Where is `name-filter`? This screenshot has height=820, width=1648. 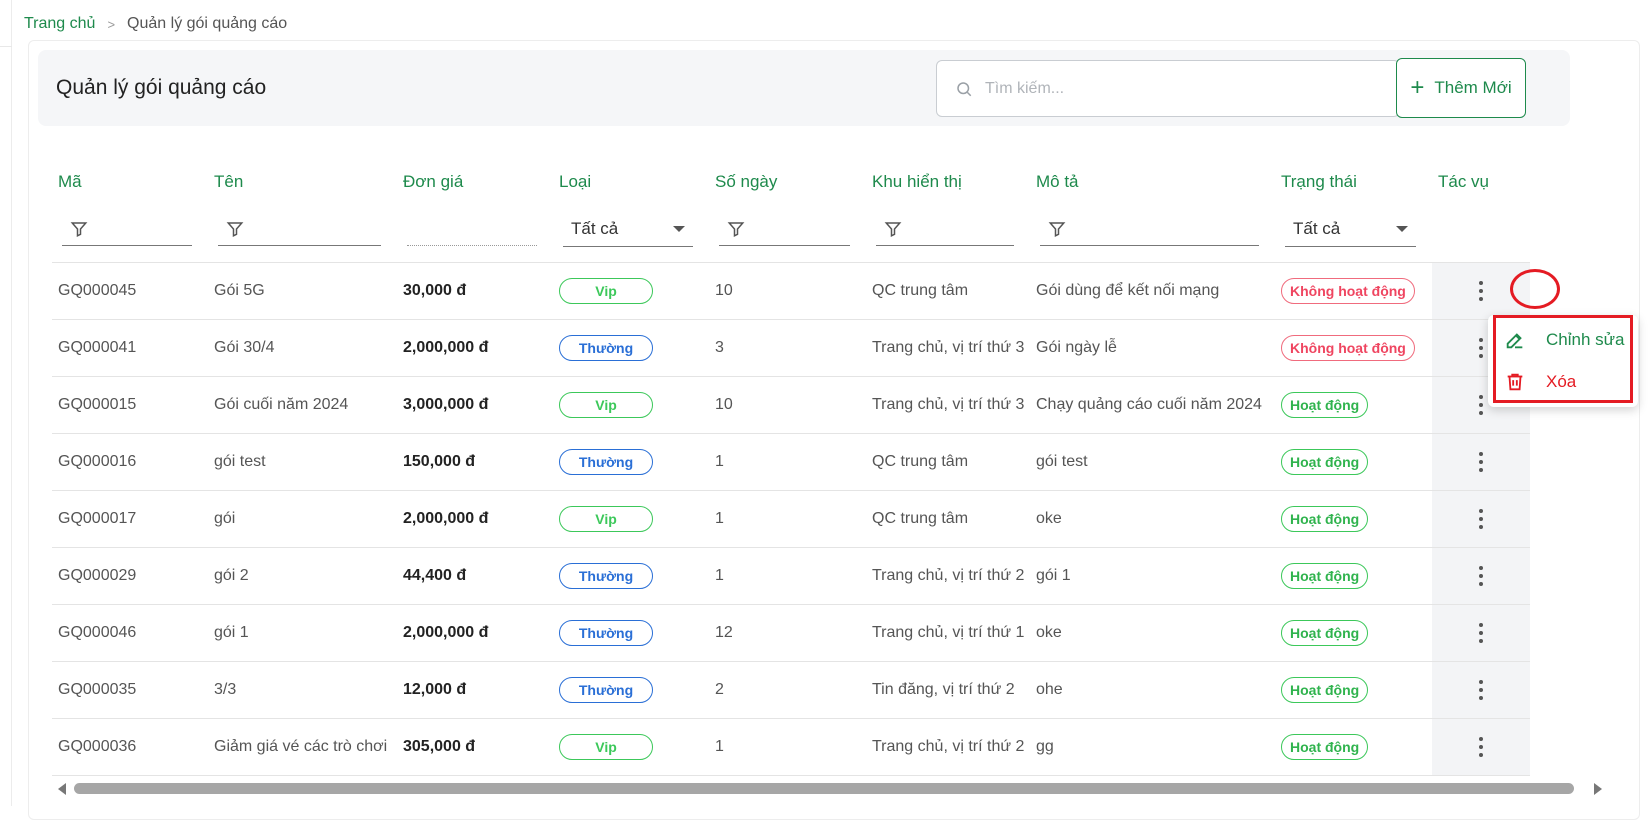 name-filter is located at coordinates (299, 230).